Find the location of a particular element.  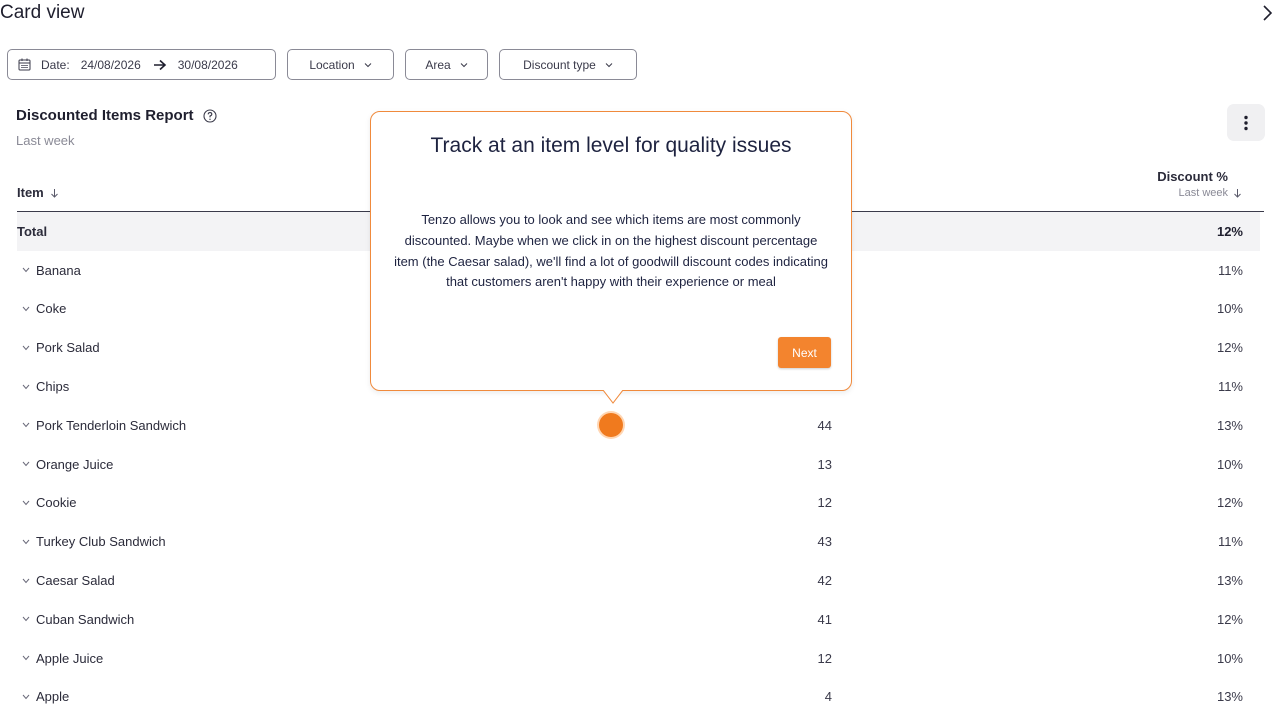

row-name: Total is located at coordinates (32, 231).